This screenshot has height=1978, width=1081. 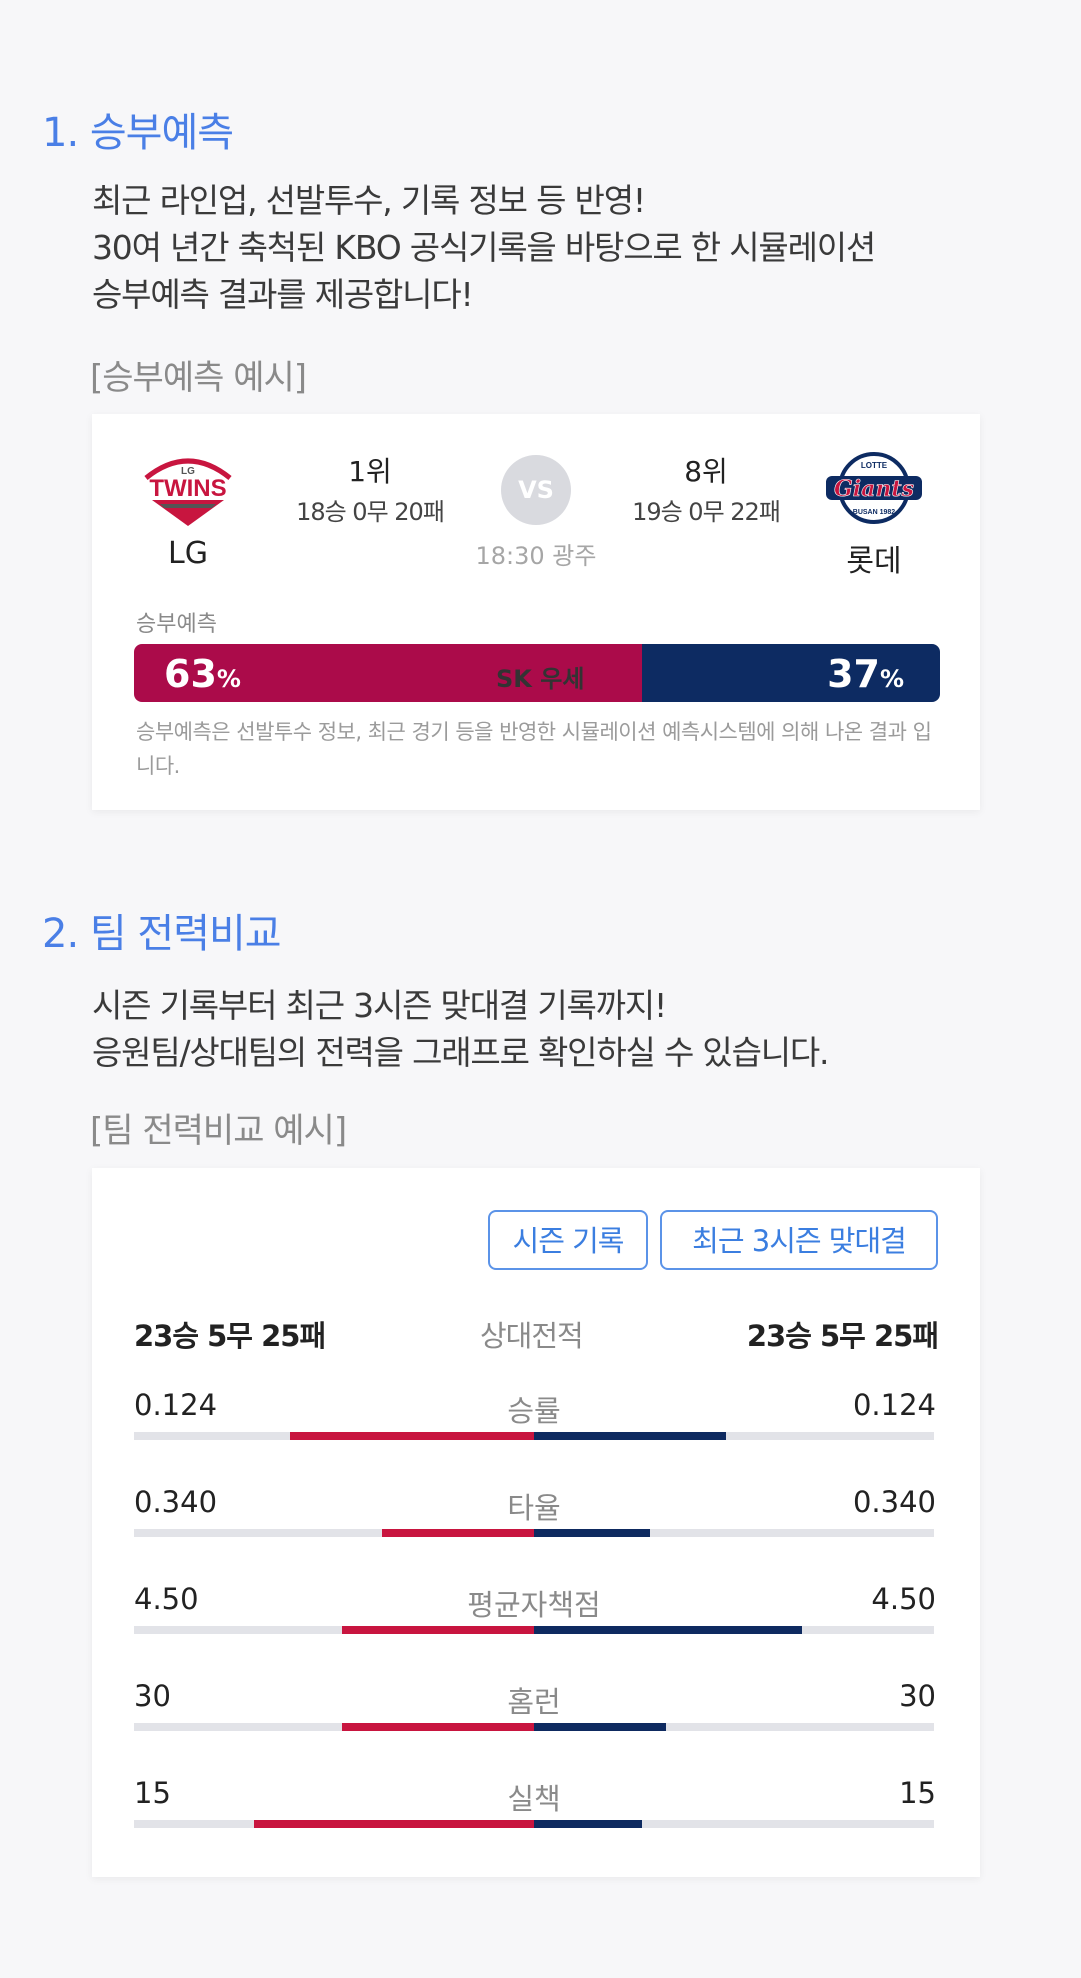 What do you see at coordinates (176, 624) in the screenshot?
I see `prediction-label: 승부예측` at bounding box center [176, 624].